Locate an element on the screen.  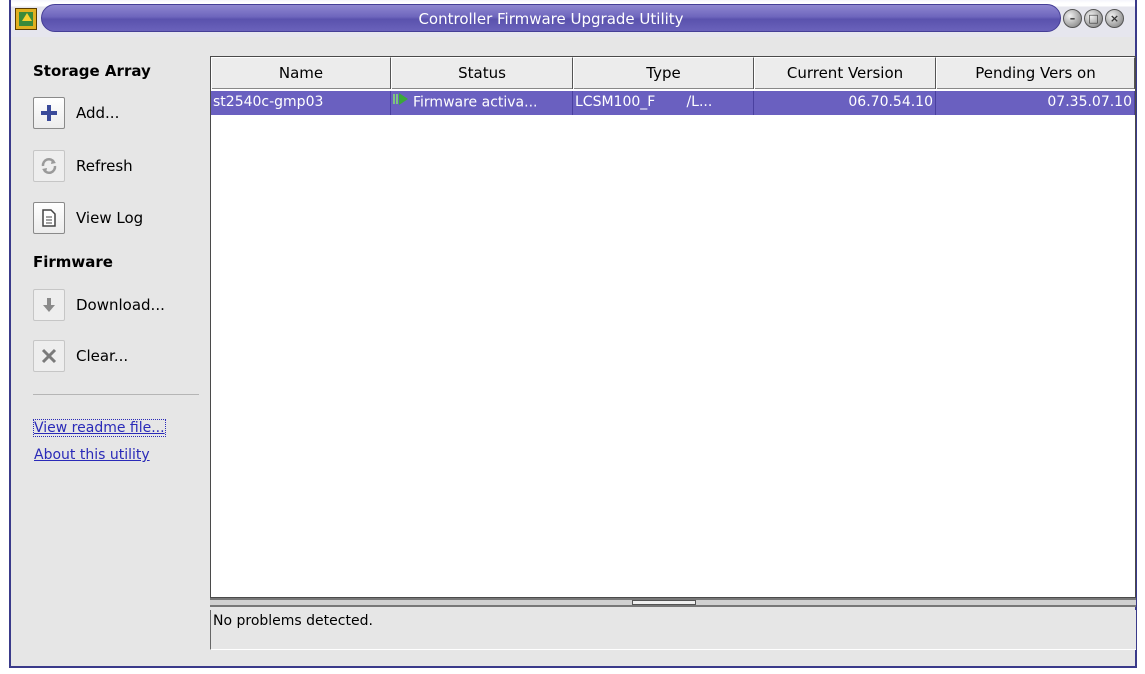
refresh-icon is located at coordinates (49, 166).